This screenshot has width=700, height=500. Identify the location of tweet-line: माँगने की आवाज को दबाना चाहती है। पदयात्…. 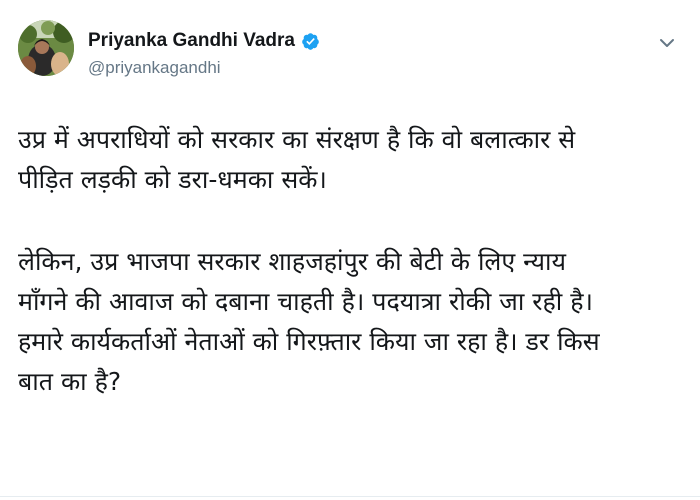
(305, 301).